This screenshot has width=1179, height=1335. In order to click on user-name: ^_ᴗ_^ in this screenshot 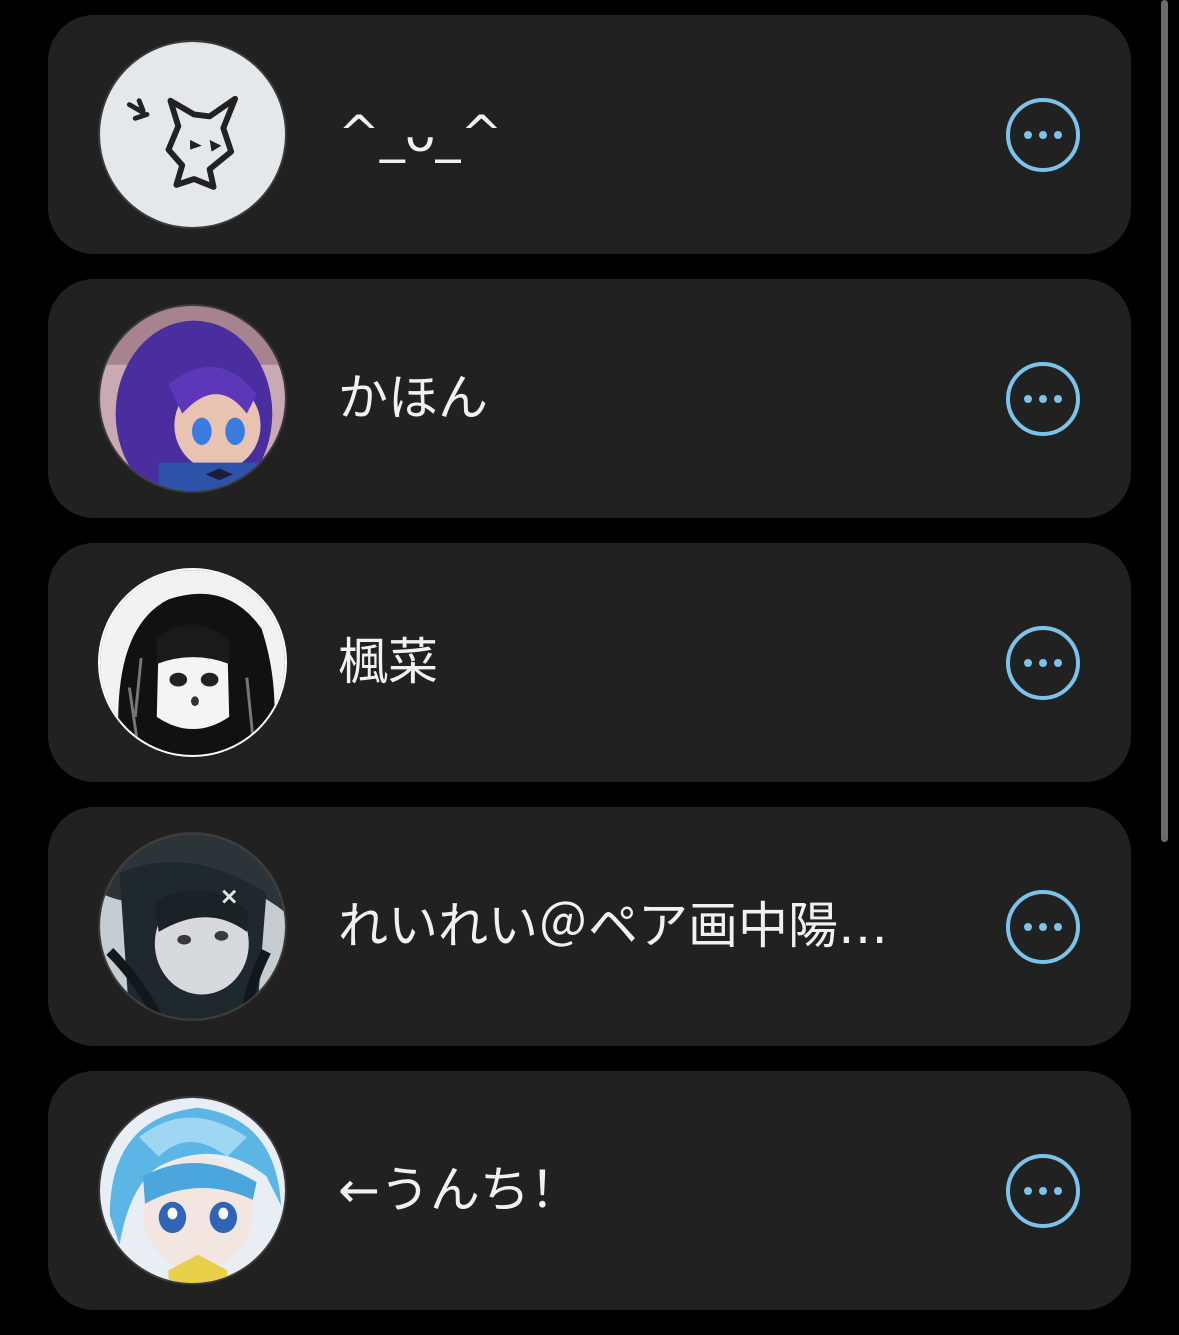, I will do `click(420, 134)`.